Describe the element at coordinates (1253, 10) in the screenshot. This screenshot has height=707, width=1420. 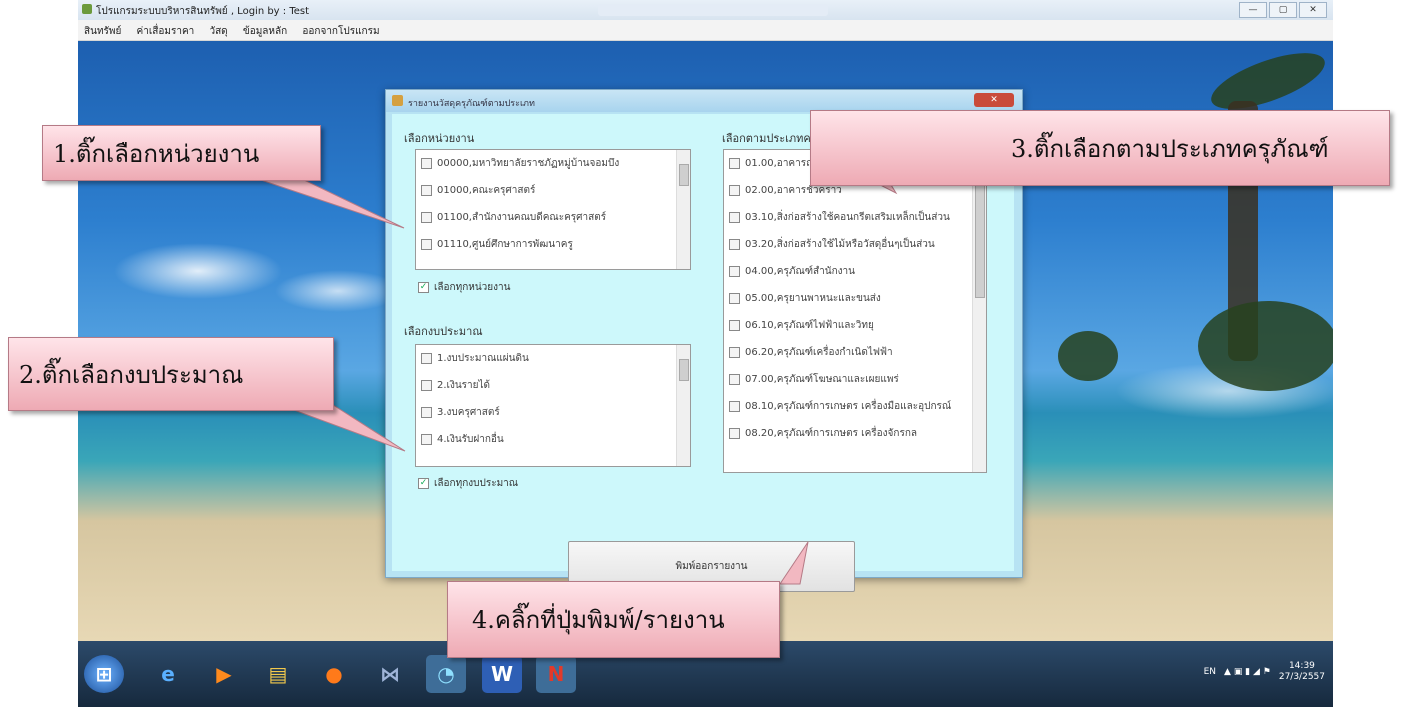
I see `minimize-button: —` at that location.